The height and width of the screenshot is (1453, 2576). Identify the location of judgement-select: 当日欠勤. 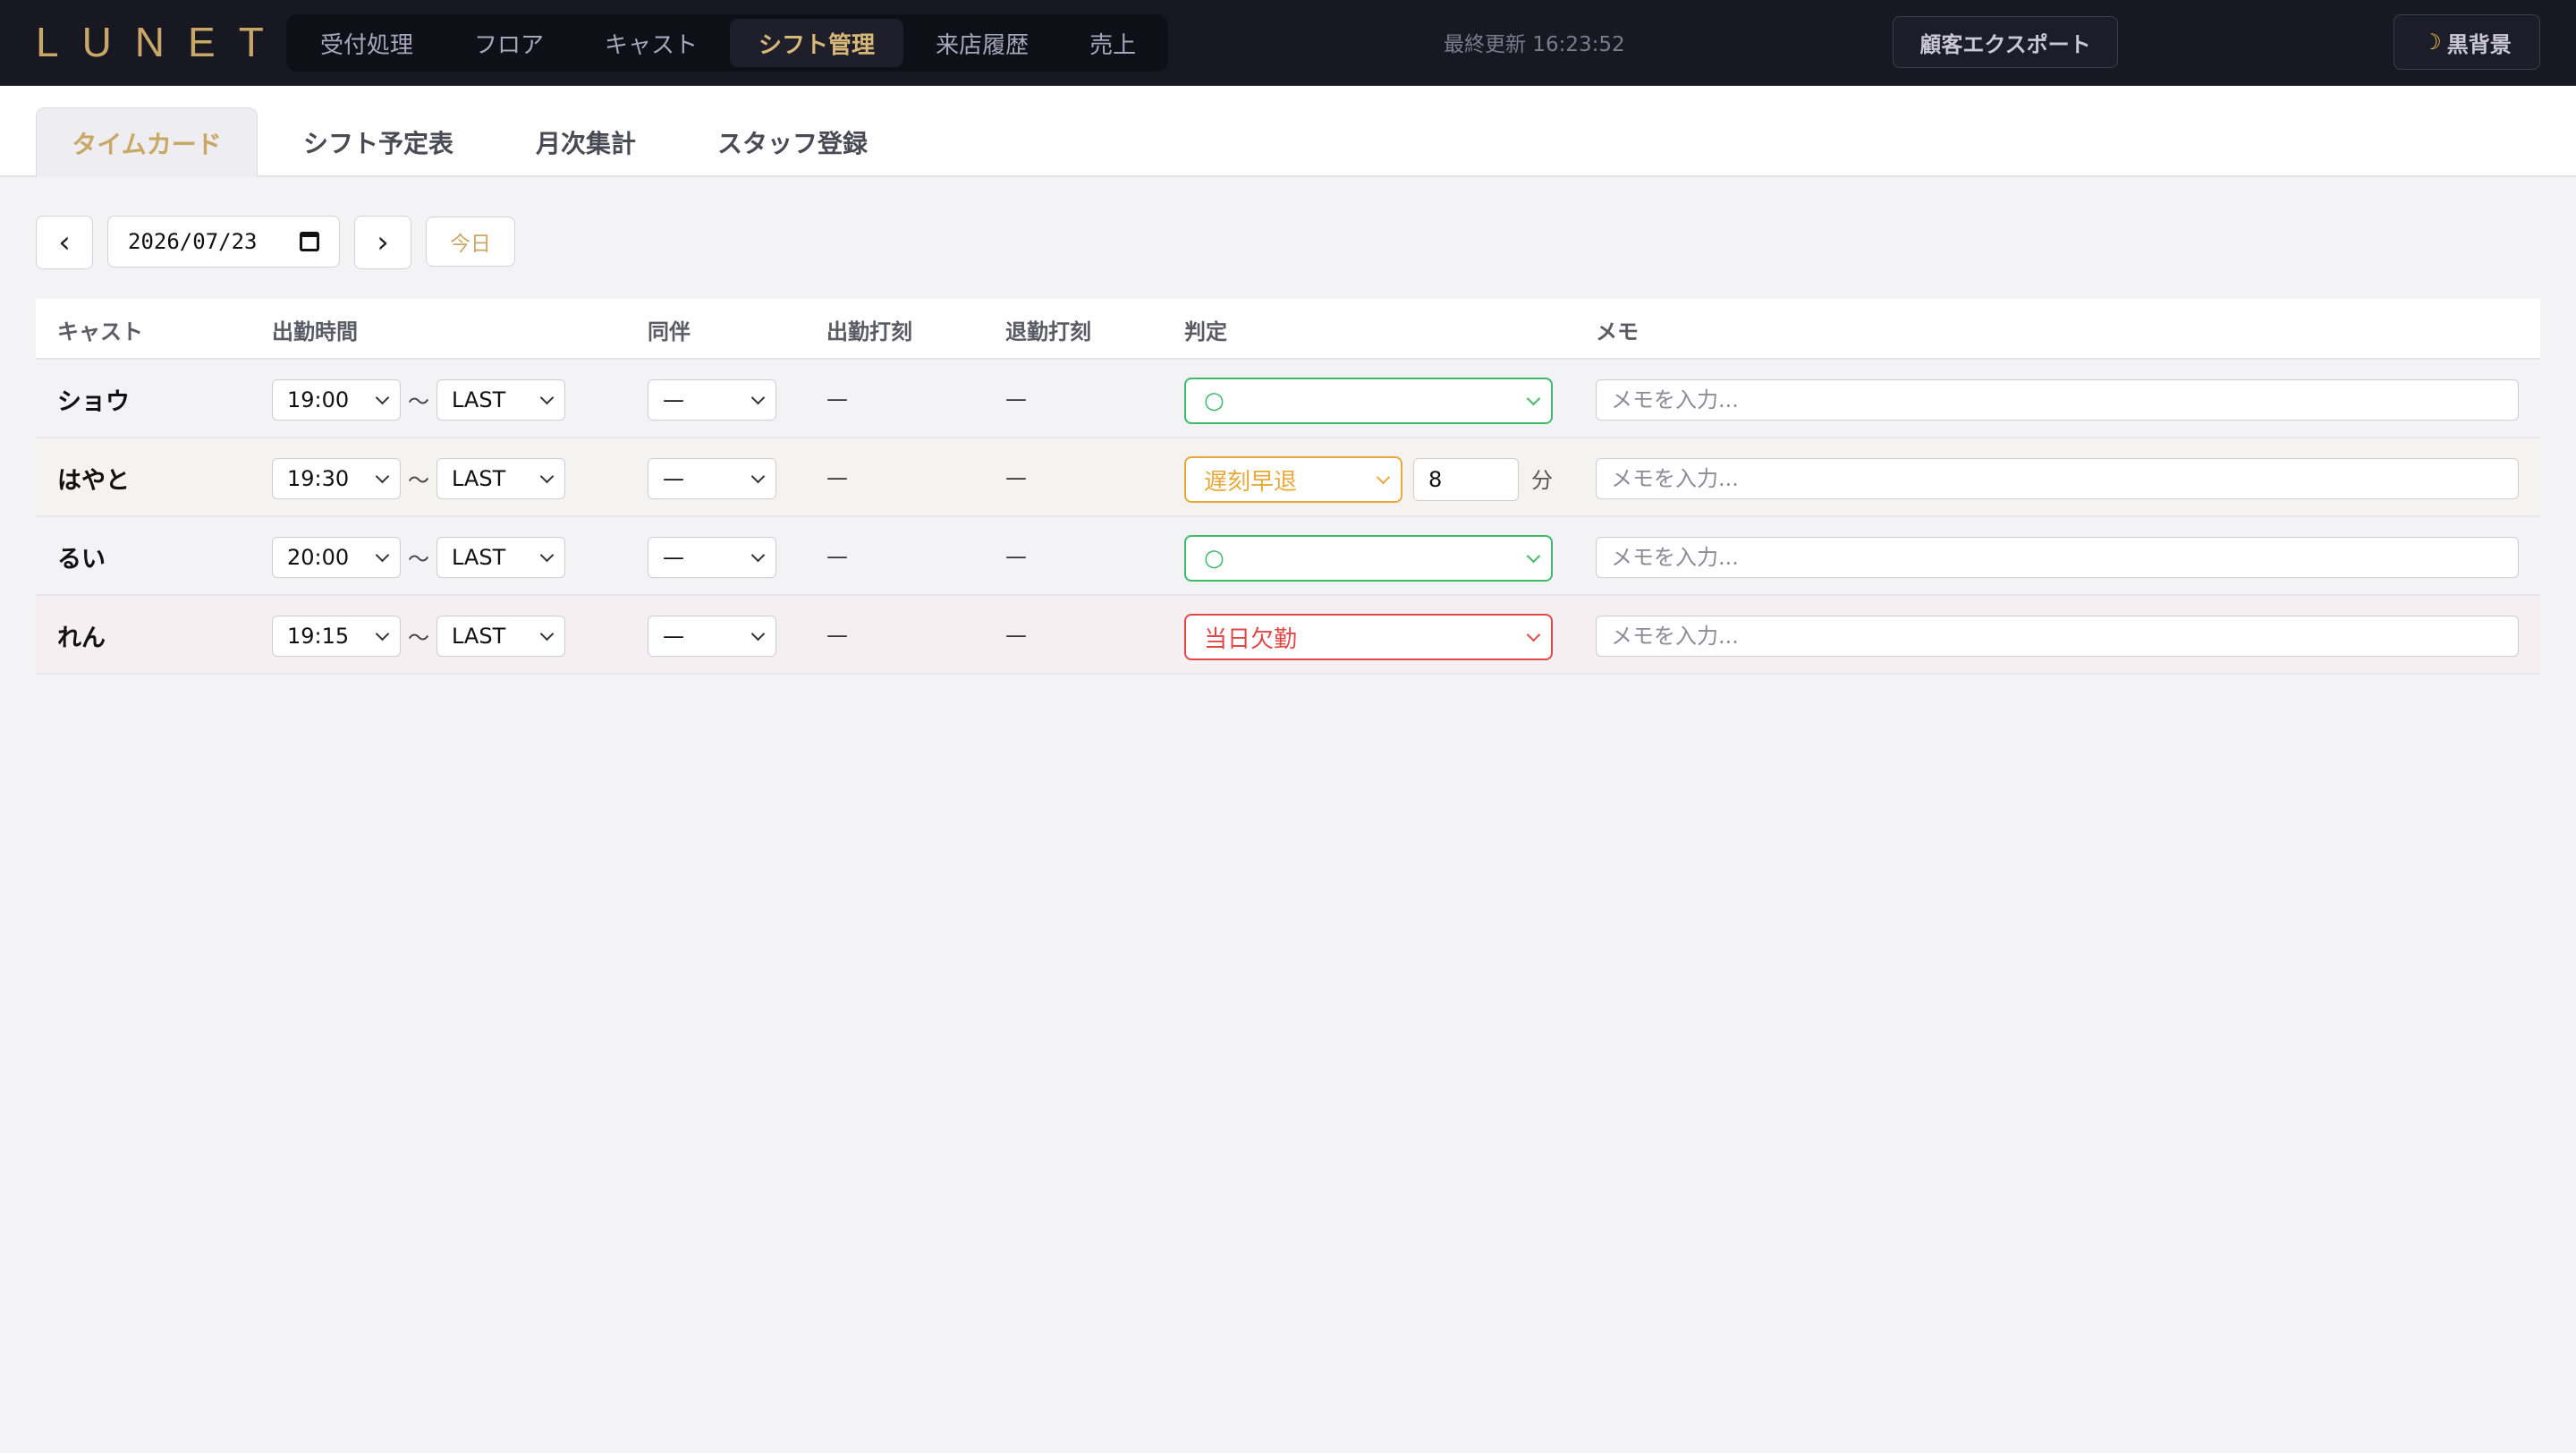
(1368, 637).